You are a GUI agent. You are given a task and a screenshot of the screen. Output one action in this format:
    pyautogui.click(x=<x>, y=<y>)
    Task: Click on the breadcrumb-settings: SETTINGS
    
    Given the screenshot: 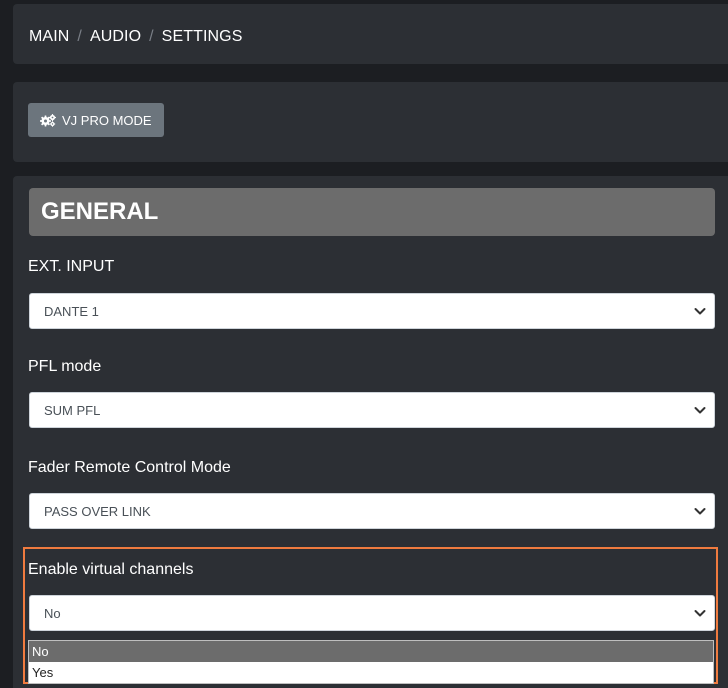 What is the action you would take?
    pyautogui.click(x=202, y=36)
    